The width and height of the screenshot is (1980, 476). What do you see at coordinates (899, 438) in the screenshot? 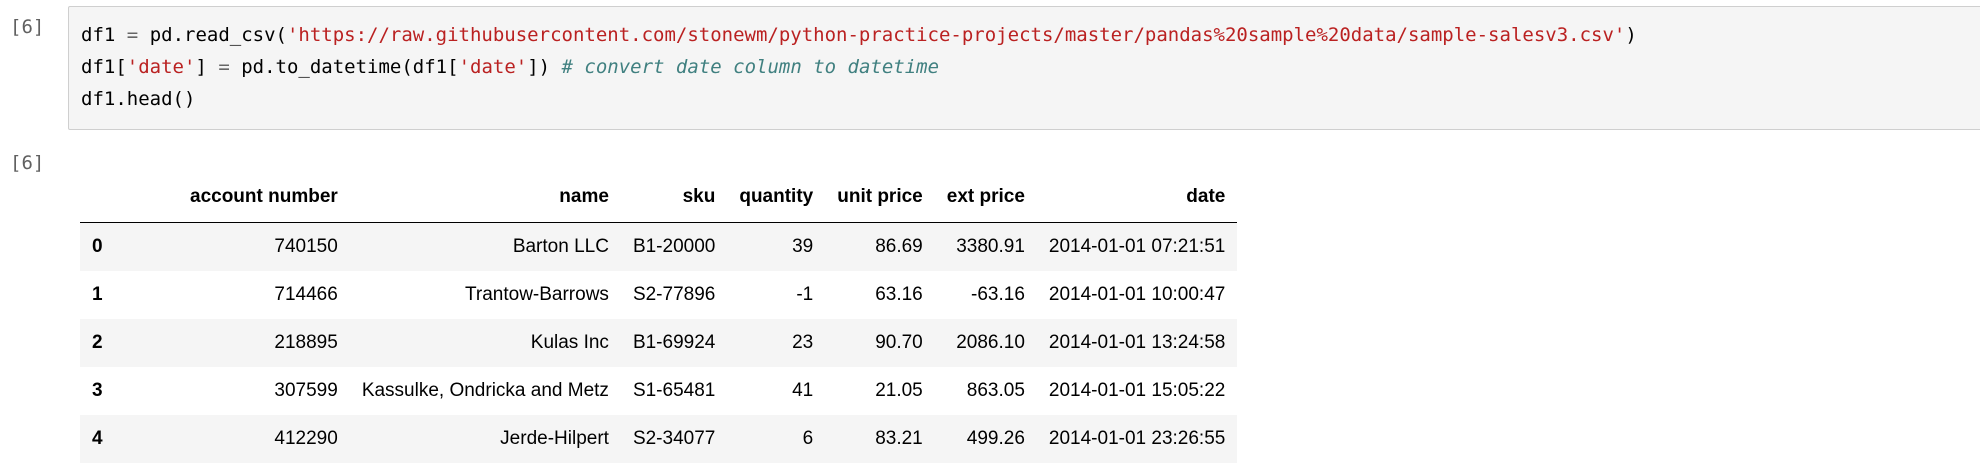
I see `cell-unit-price: 83.21` at bounding box center [899, 438].